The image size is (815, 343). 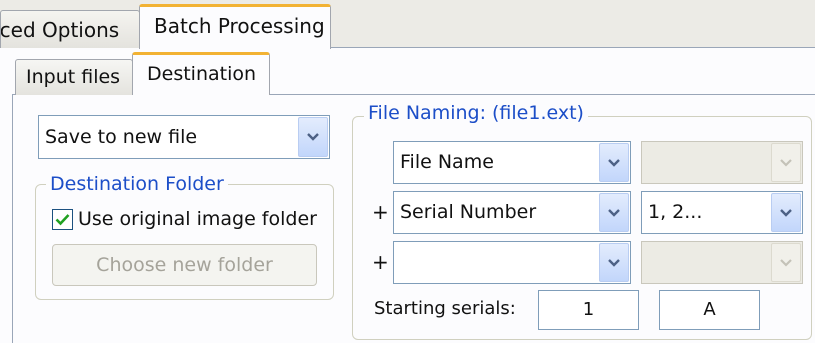 What do you see at coordinates (197, 219) in the screenshot?
I see `use-original-folder-label: Use original image folder` at bounding box center [197, 219].